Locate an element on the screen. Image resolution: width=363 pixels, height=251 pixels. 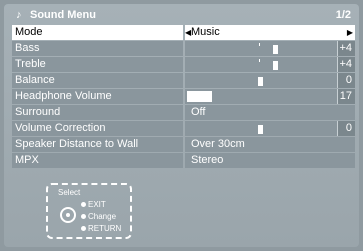
menu-item-label: Volume Correction is located at coordinates (97, 128).